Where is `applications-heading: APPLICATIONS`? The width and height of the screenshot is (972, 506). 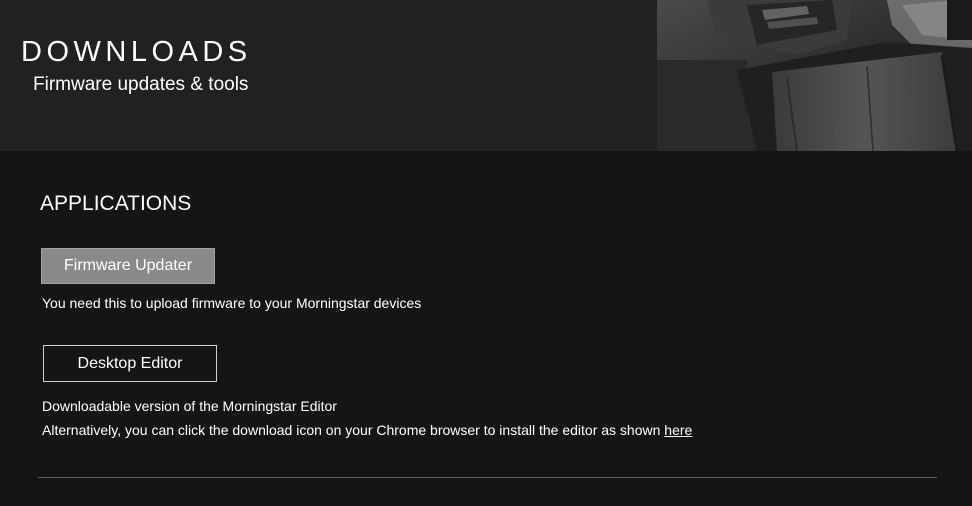
applications-heading: APPLICATIONS is located at coordinates (116, 203).